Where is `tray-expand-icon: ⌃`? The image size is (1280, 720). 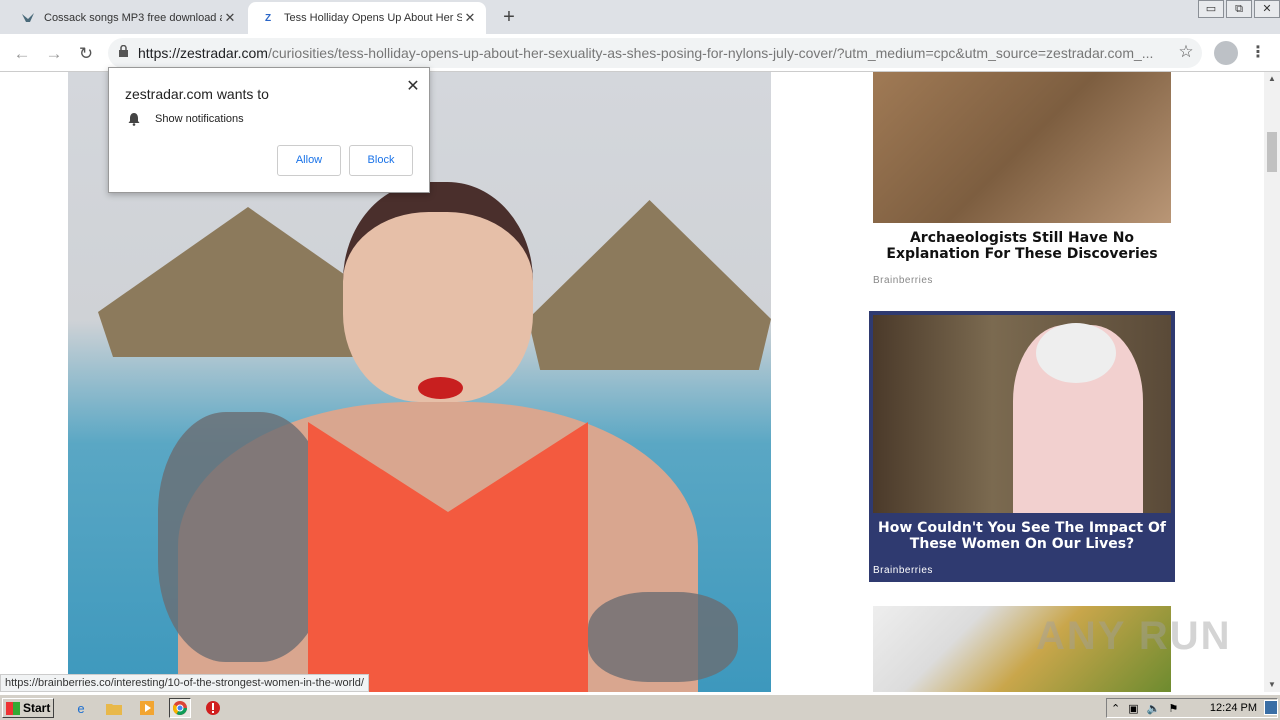
tray-expand-icon: ⌃ is located at coordinates (1115, 708).